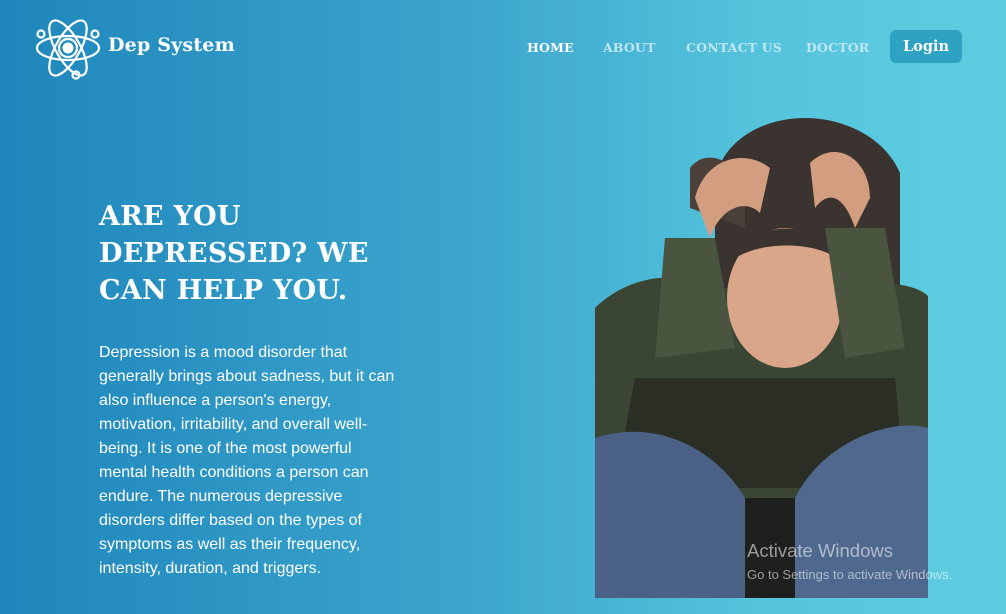  Describe the element at coordinates (234, 253) in the screenshot. I see `hero-title: ARE YOU DEPRESSED? WE CAN HELP YOU.` at that location.